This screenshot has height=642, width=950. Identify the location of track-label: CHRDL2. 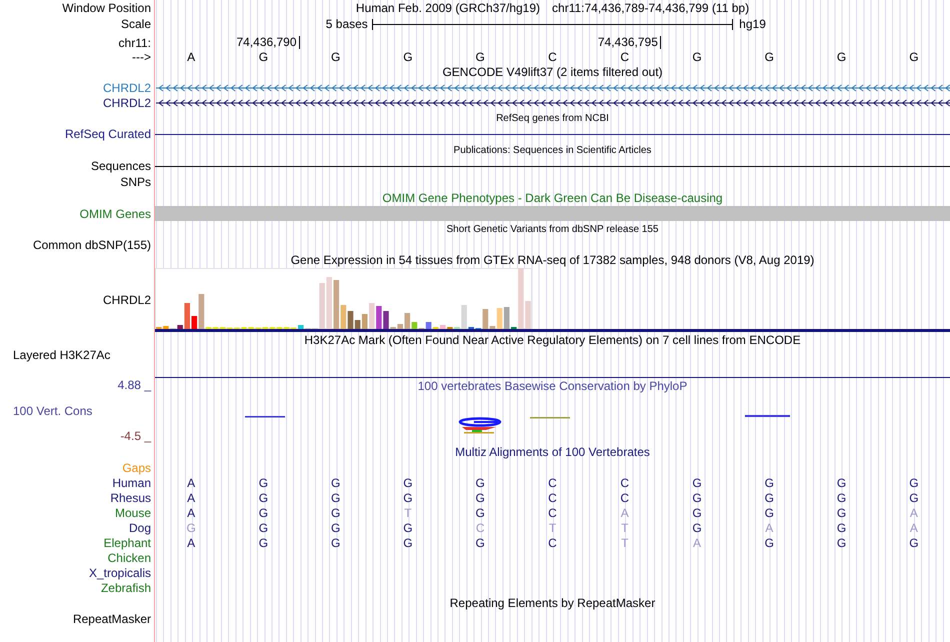
(126, 300).